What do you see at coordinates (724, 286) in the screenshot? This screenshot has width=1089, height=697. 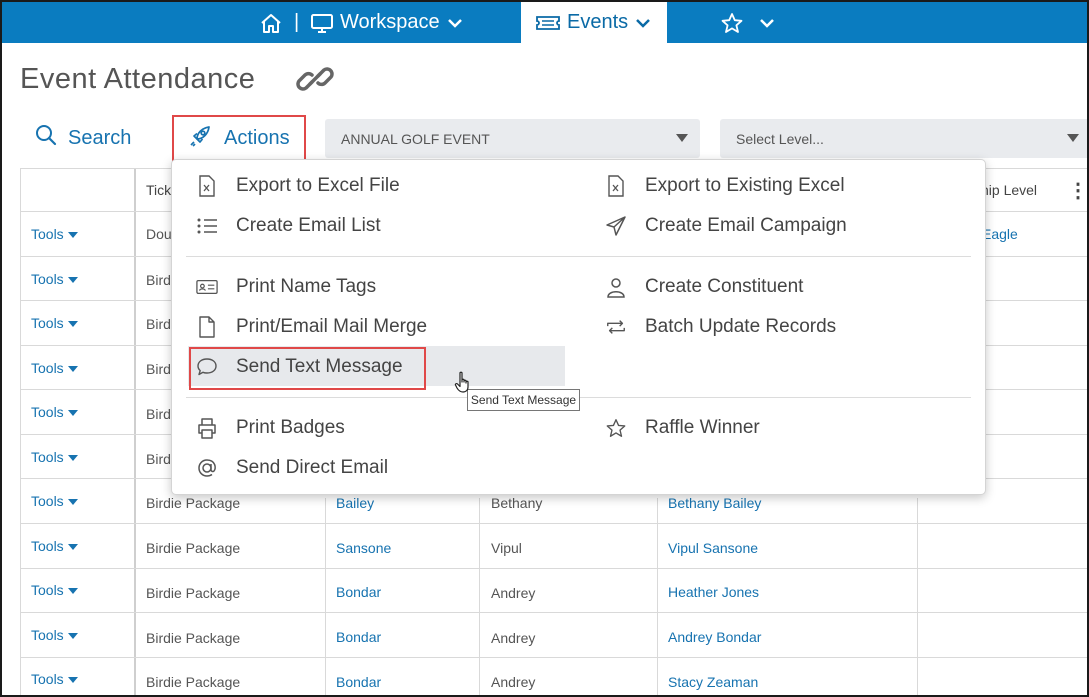 I see `menu-item-label: Create Constituent` at bounding box center [724, 286].